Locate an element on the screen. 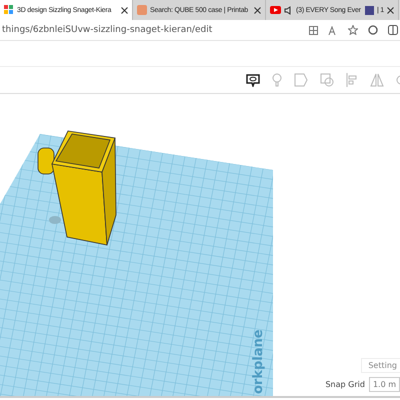  read-aloud-icon is located at coordinates (333, 30).